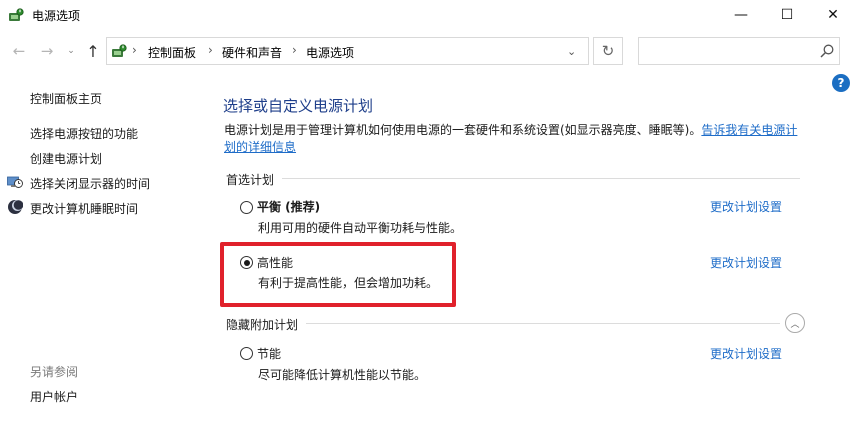 This screenshot has height=425, width=856. Describe the element at coordinates (746, 206) in the screenshot. I see `plan-balanced-change-settings-link: 更改计划设置` at that location.